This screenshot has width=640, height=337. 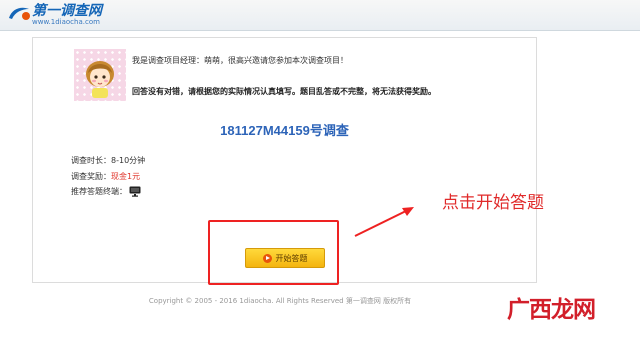 I want to click on site-header: 第一调查网 www.1diaocha.com, so click(x=320, y=15).